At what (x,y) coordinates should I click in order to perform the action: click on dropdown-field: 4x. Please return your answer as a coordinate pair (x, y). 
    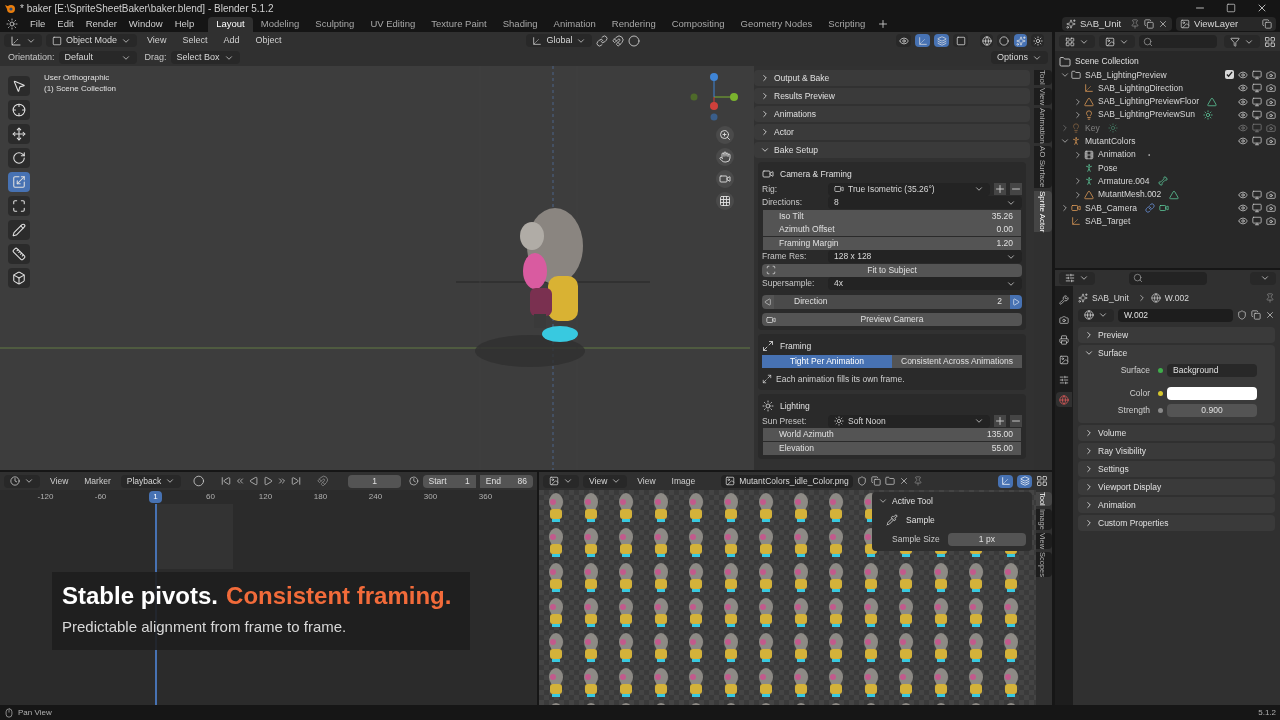
    Looking at the image, I should click on (925, 283).